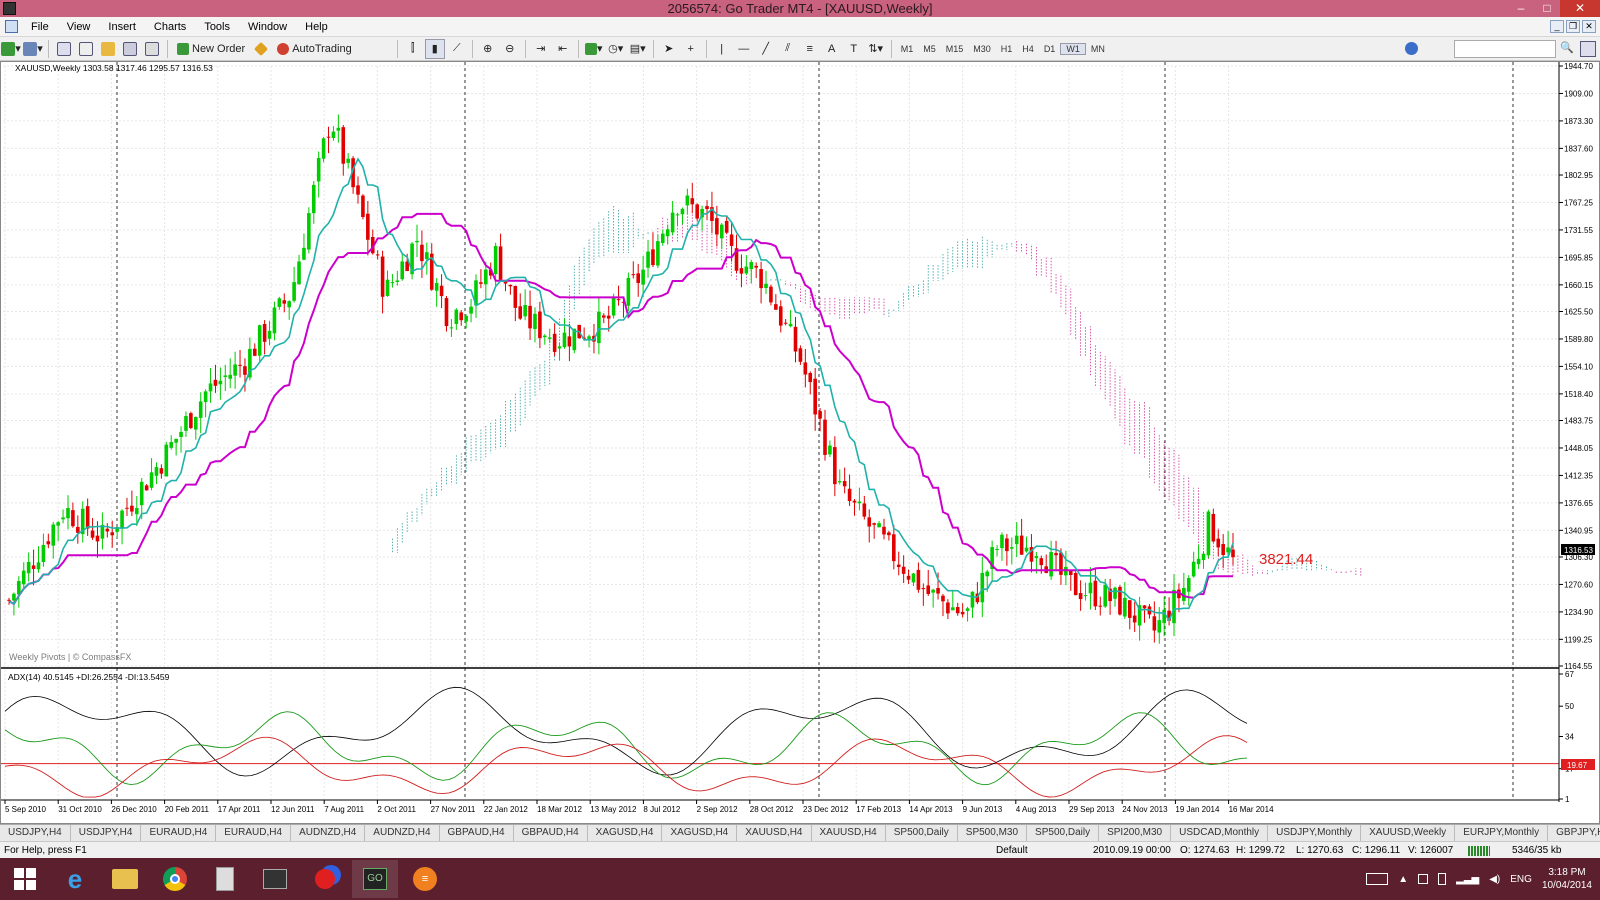 Image resolution: width=1600 pixels, height=900 pixels. What do you see at coordinates (907, 49) in the screenshot?
I see `timeframe-m1: M1` at bounding box center [907, 49].